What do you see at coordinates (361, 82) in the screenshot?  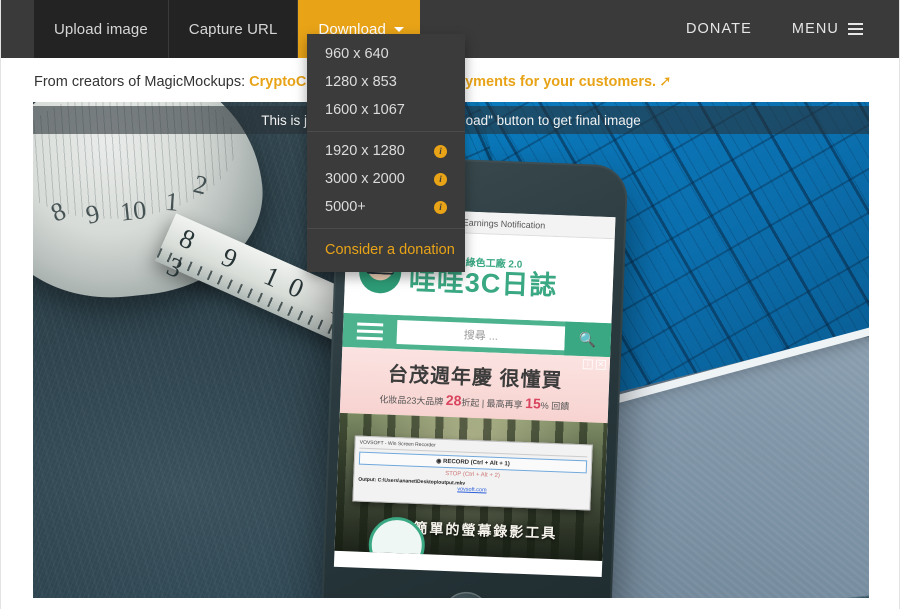 I see `size-option-label: 1280 x 853` at bounding box center [361, 82].